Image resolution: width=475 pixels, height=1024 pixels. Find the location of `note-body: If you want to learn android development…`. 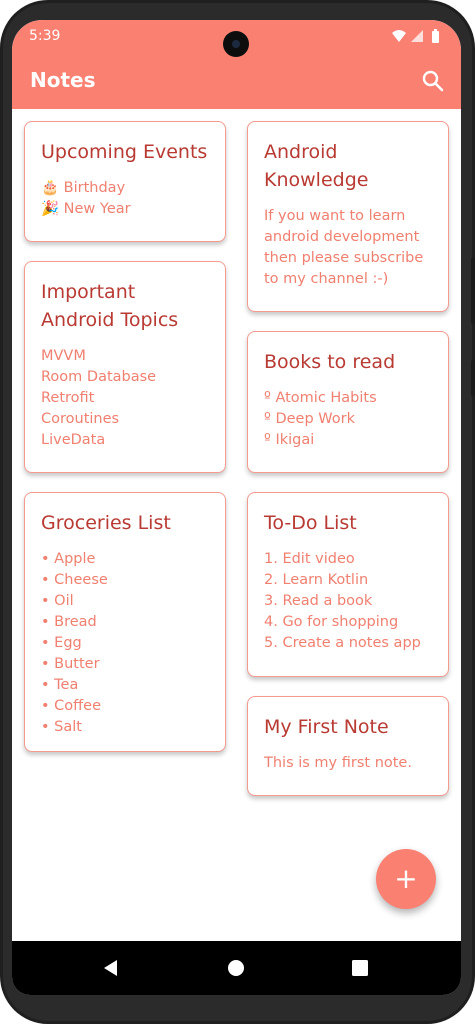

note-body: If you want to learn android development… is located at coordinates (348, 248).